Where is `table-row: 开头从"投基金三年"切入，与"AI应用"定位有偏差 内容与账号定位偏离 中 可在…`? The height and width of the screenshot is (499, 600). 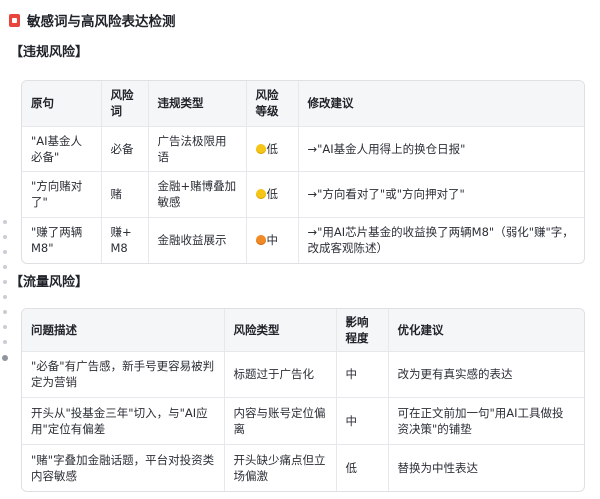 table-row: 开头从"投基金三年"切入，与"AI应用"定位有偏差 内容与账号定位偏离 中 可在… is located at coordinates (303, 421).